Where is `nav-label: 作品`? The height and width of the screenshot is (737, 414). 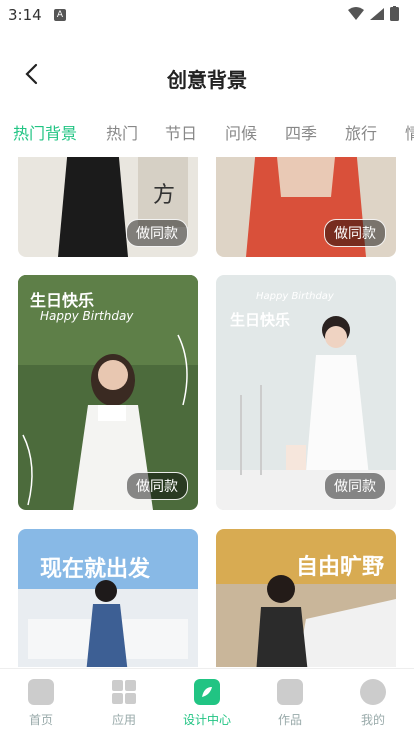 nav-label: 作品 is located at coordinates (289, 720).